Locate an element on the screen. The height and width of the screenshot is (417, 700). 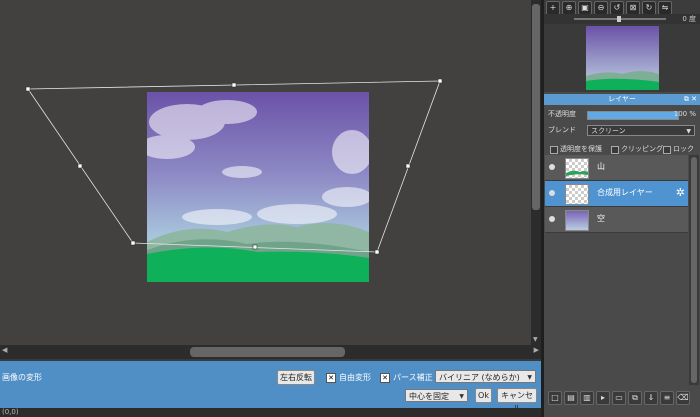
layer-row-composite: 合成用レイヤー ✲ is located at coordinates (616, 194).